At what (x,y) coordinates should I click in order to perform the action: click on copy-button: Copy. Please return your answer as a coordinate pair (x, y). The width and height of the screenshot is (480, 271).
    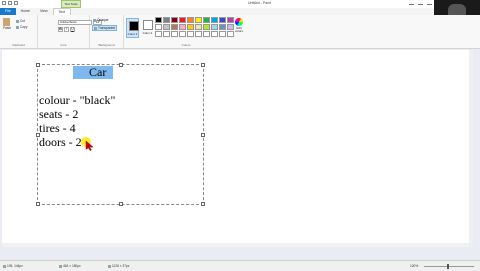
    Looking at the image, I should click on (21, 27).